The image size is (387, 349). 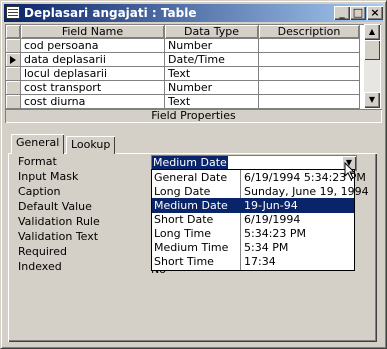 I want to click on property-label-validation-rule: Validation Rule, so click(x=59, y=221).